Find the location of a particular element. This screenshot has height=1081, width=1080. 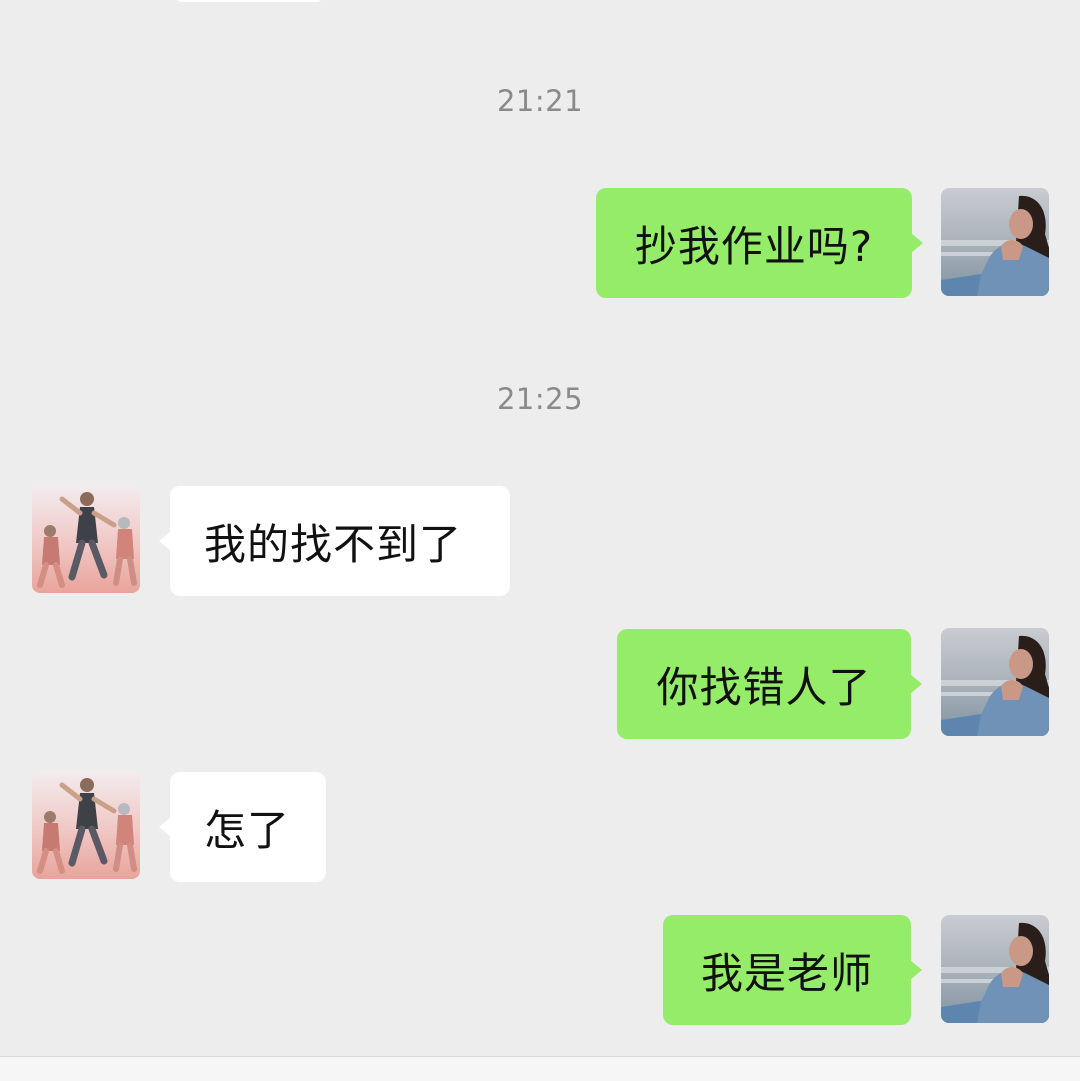

timestamp: 21:21 is located at coordinates (540, 101).